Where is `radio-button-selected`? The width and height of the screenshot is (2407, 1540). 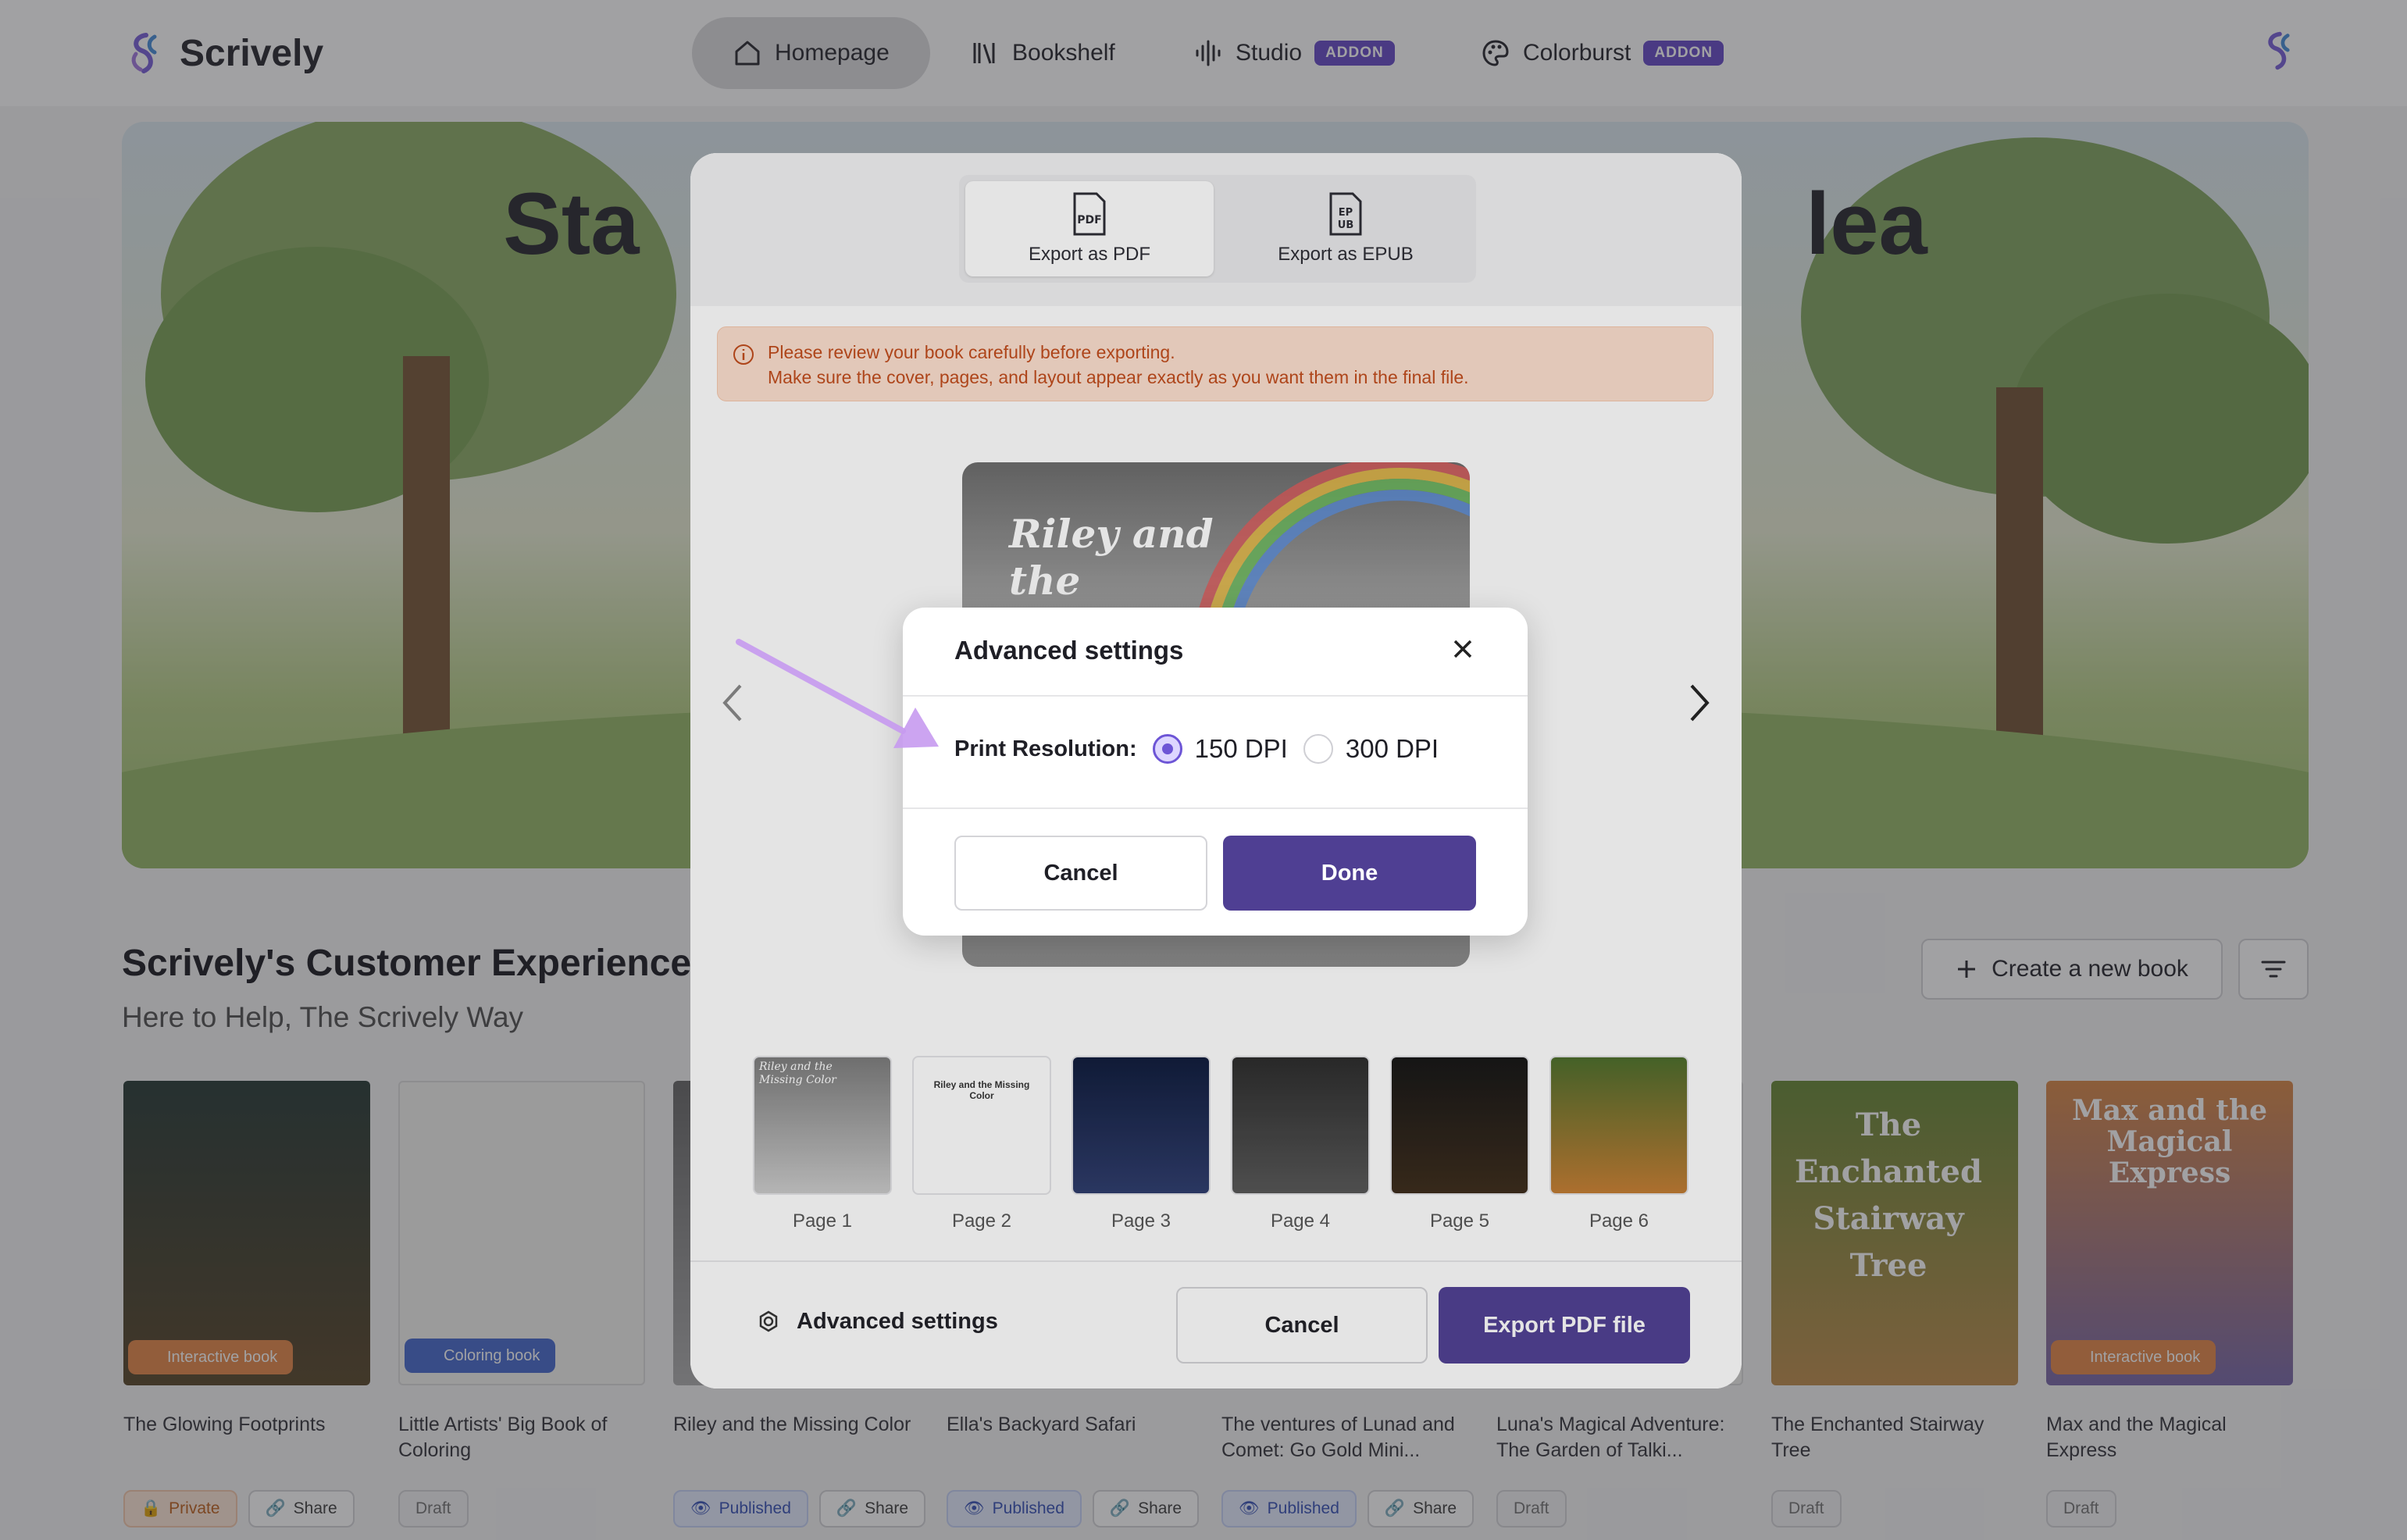
radio-button-selected is located at coordinates (1167, 749).